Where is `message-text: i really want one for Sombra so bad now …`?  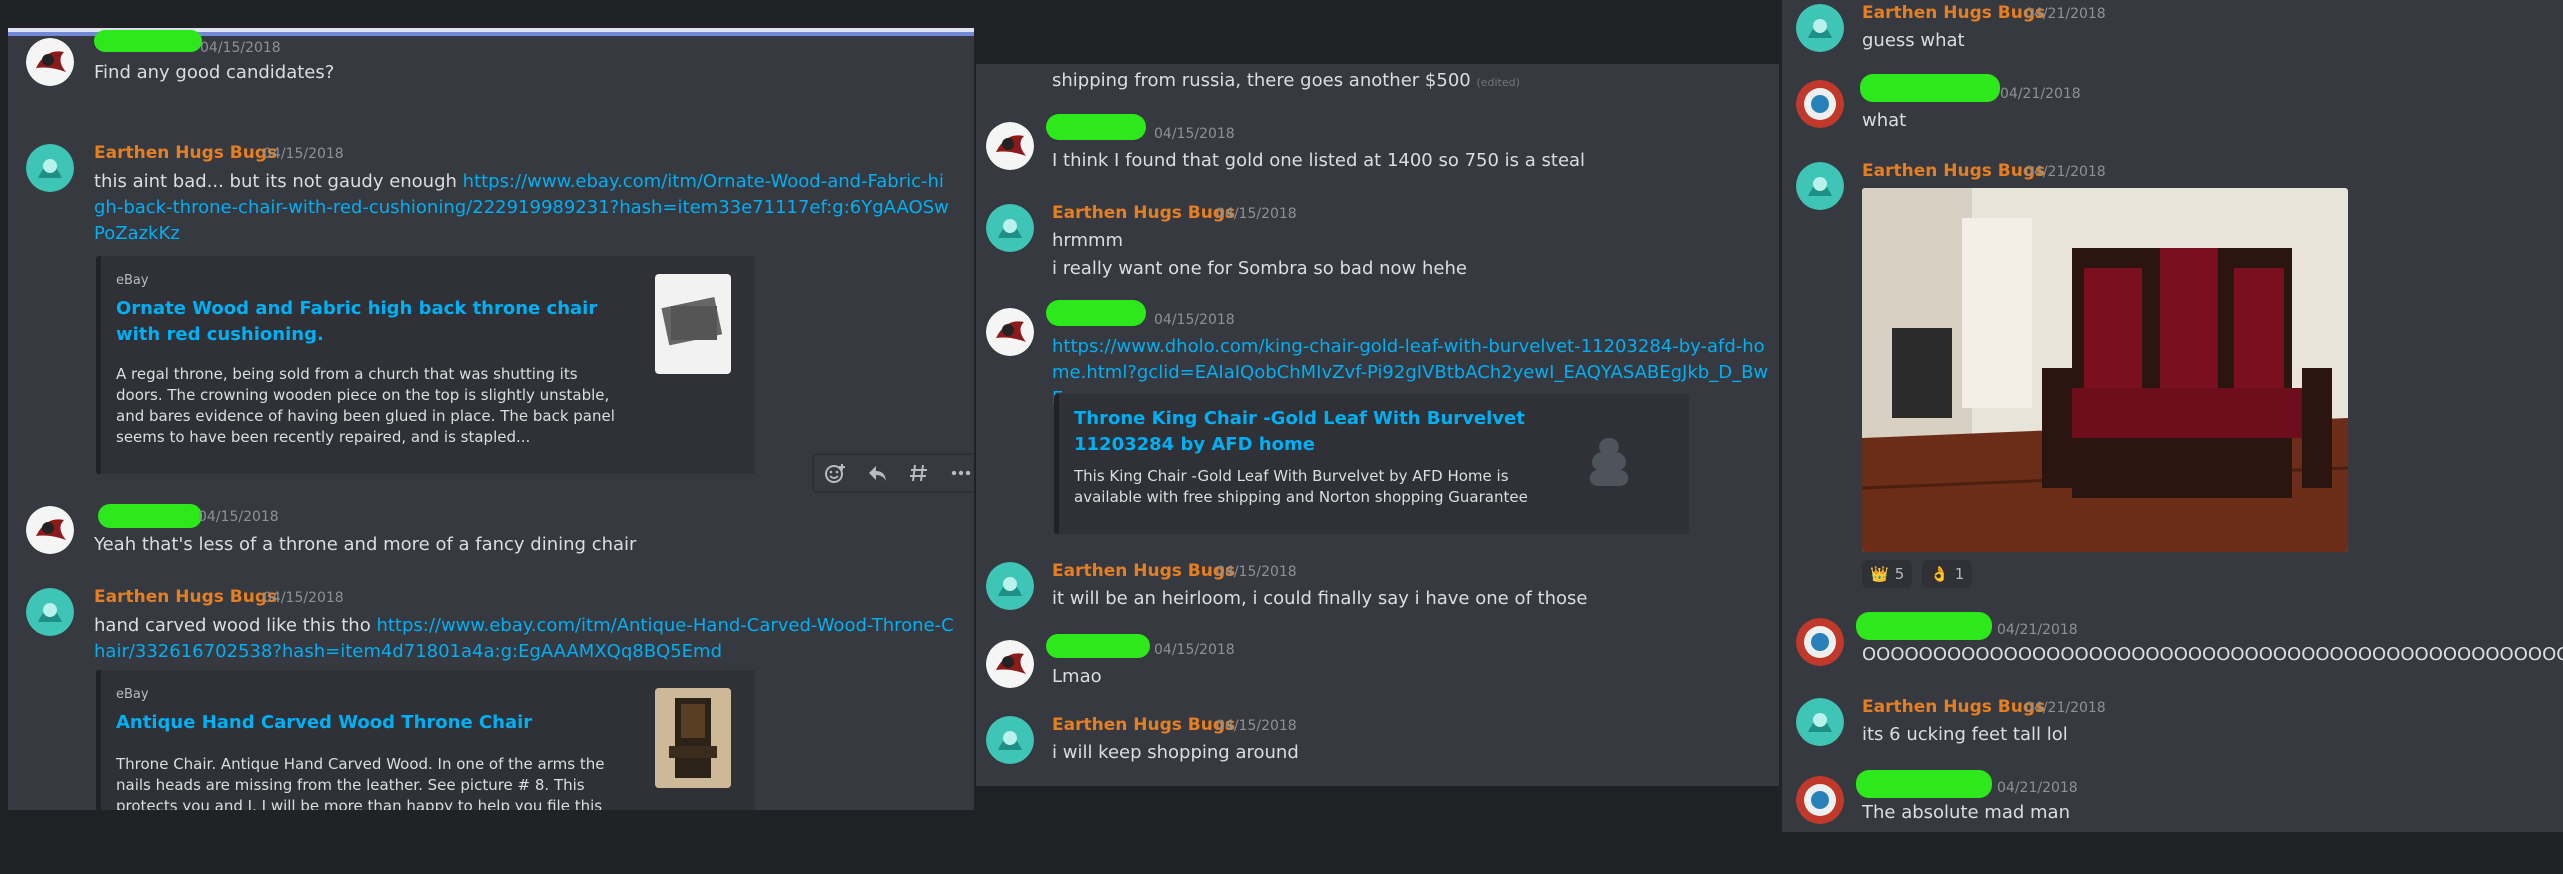 message-text: i really want one for Sombra so bad now … is located at coordinates (1259, 268).